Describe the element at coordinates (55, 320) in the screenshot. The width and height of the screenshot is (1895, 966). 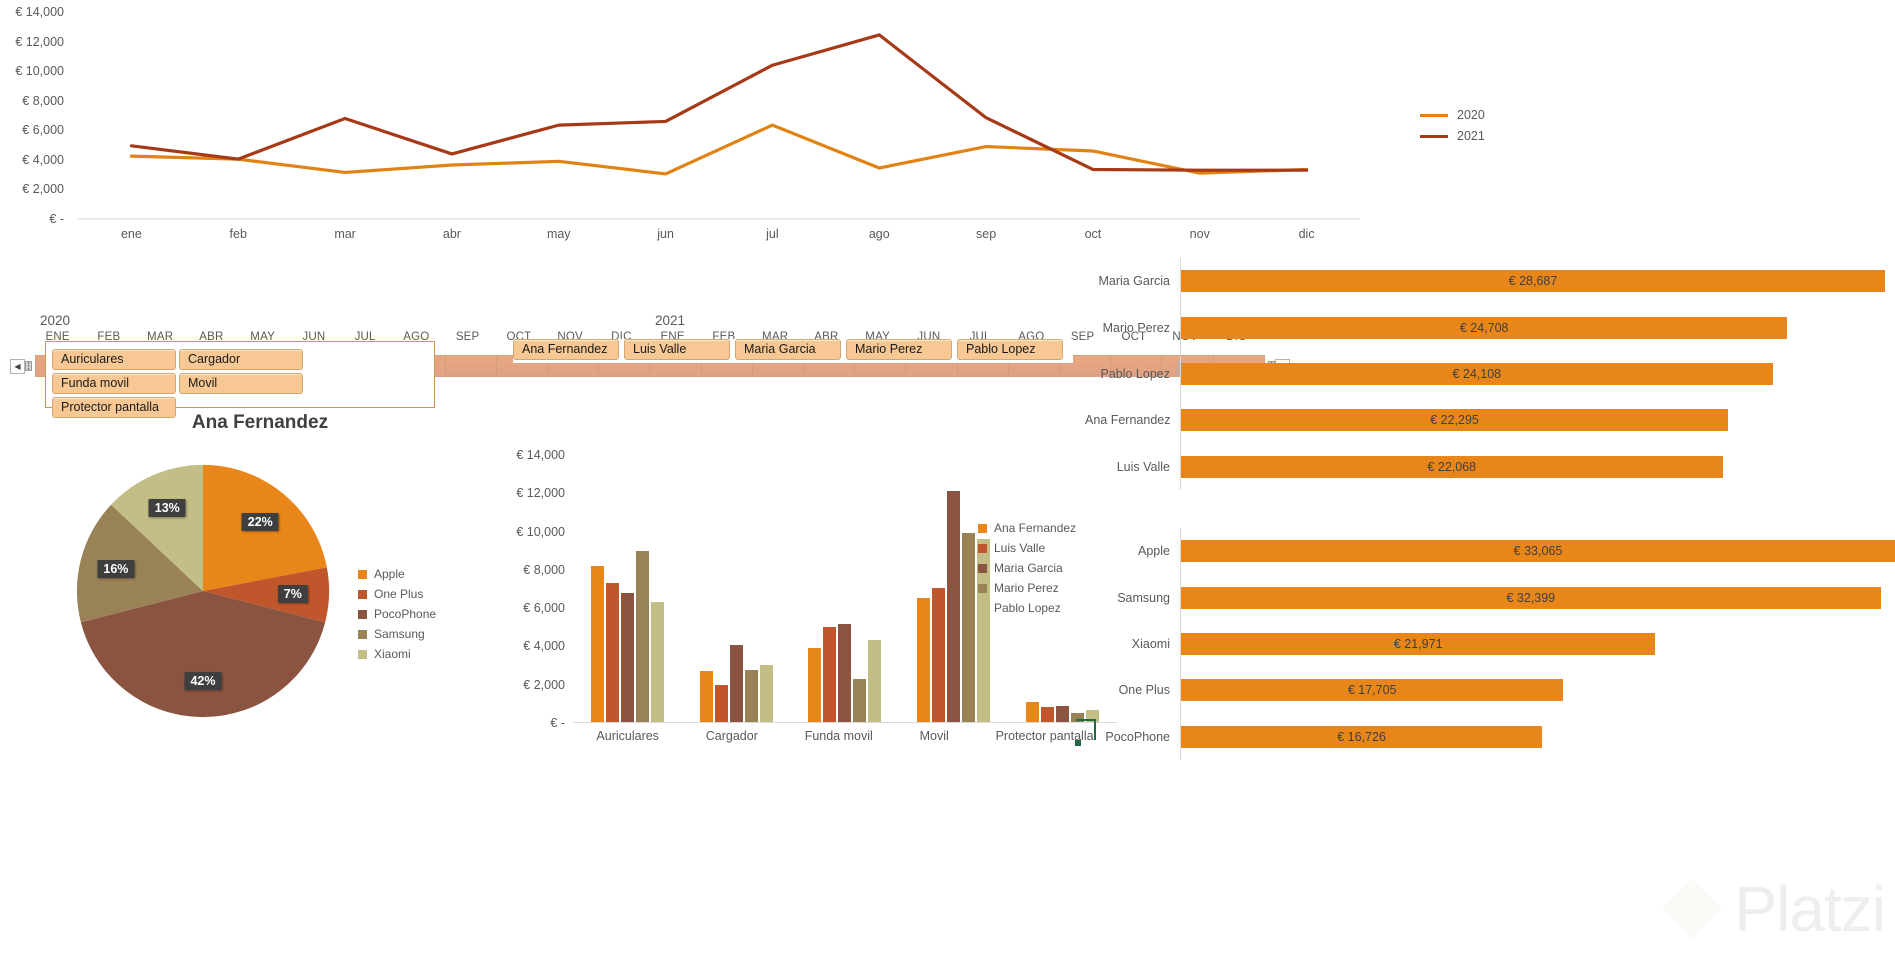
I see `timeline-year-label: 2020` at that location.